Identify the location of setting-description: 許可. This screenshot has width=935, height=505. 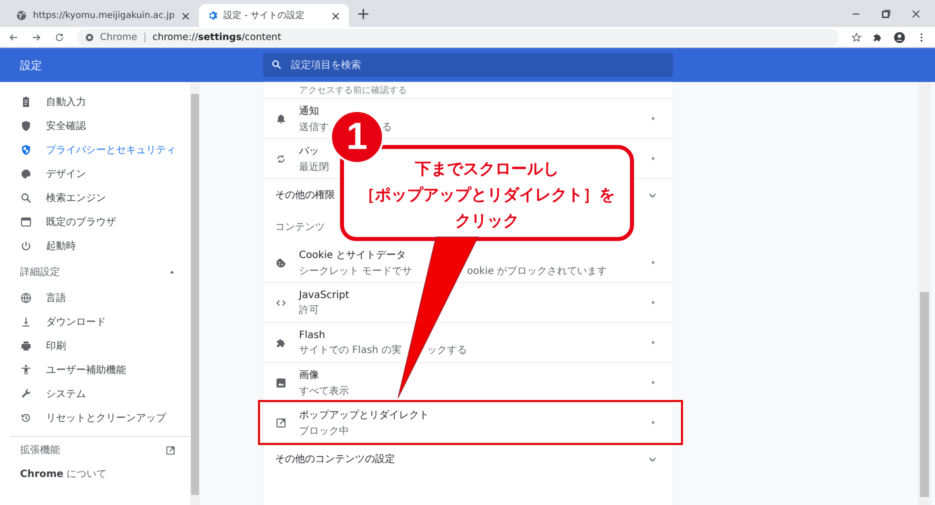
(309, 310).